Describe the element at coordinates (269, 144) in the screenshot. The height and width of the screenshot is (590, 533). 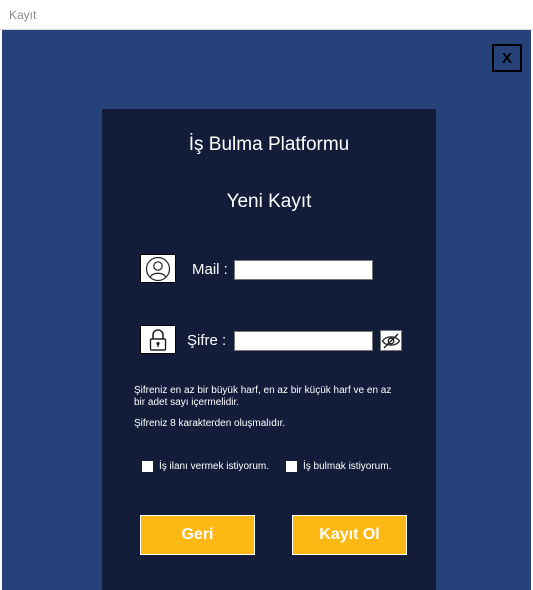
I see `platform-title: İş Bulma Platformu` at that location.